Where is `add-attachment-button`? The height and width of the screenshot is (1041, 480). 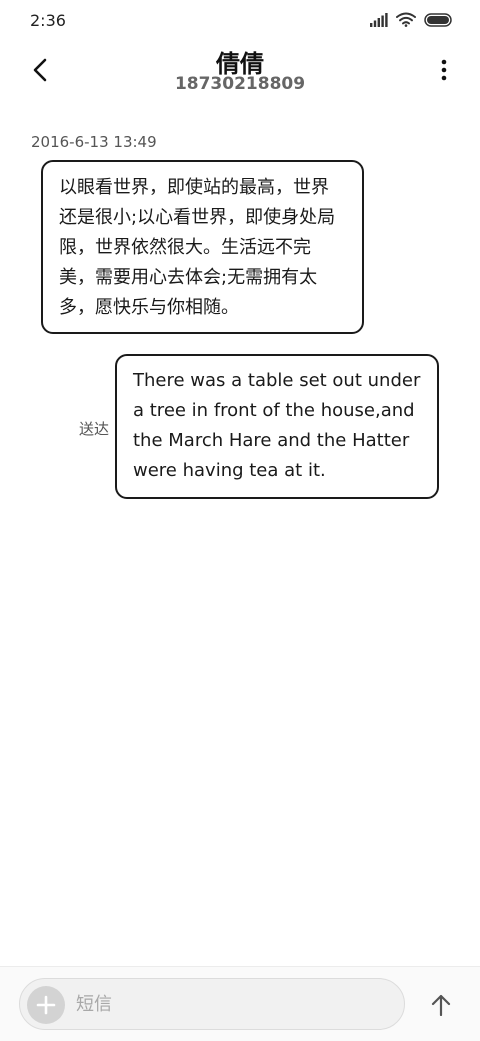 add-attachment-button is located at coordinates (46, 1005).